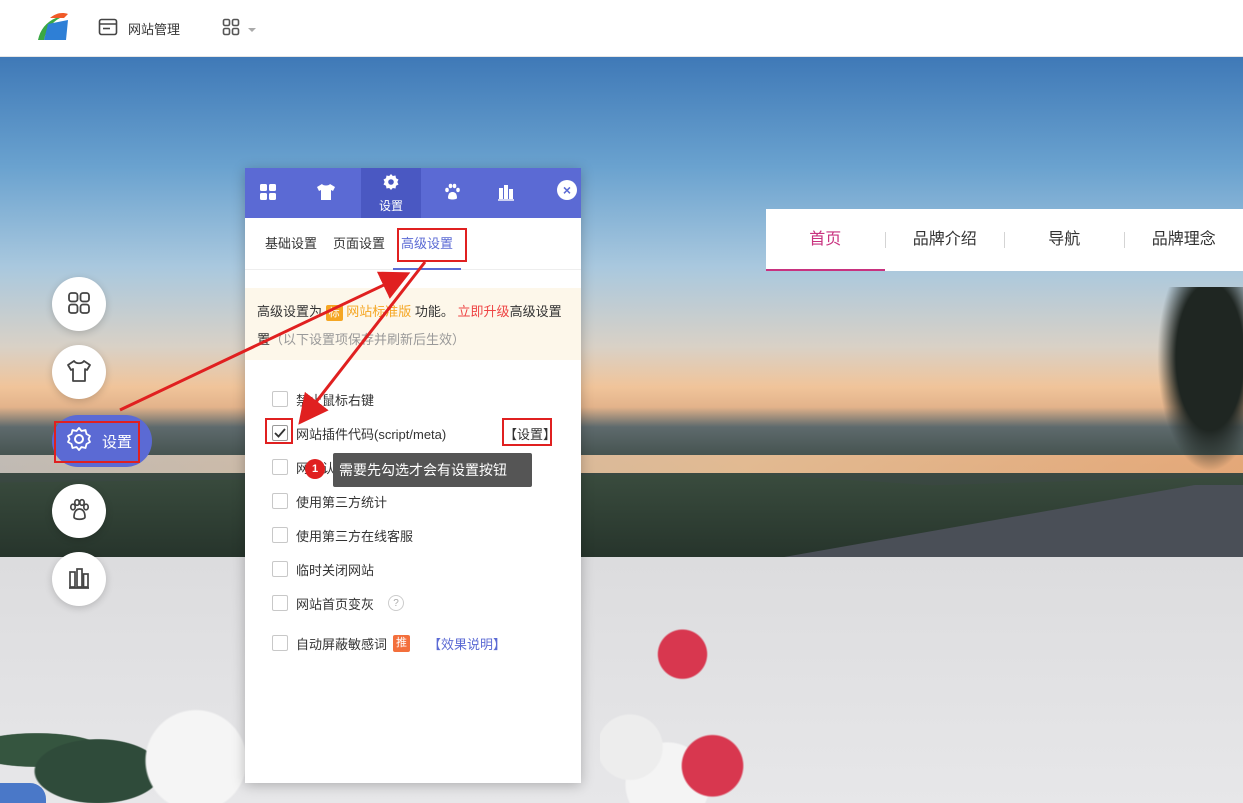  What do you see at coordinates (426, 603) in the screenshot?
I see `option-grayscale-home: 网站首页变灰 ?` at bounding box center [426, 603].